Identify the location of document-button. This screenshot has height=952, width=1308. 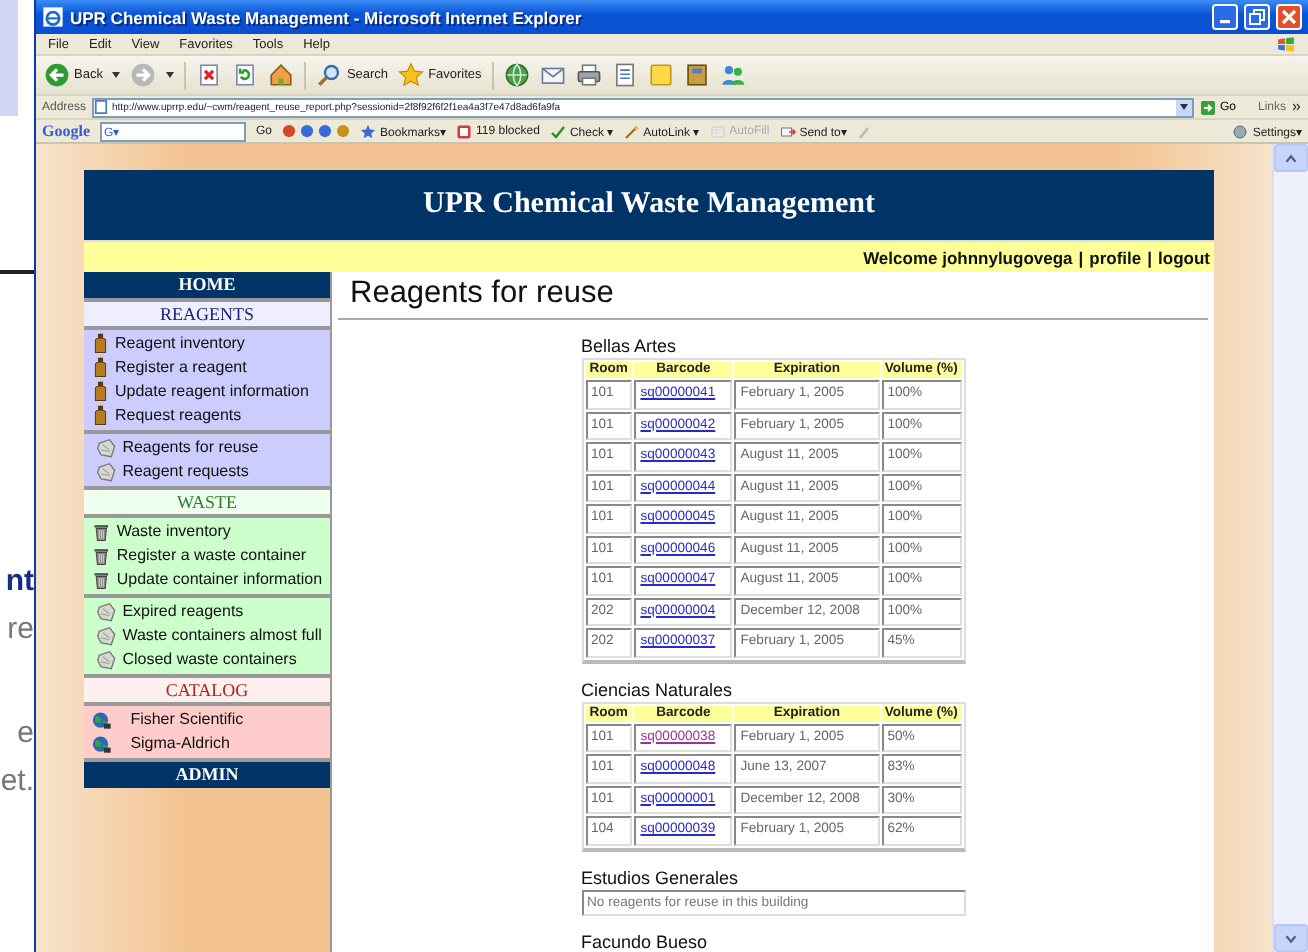
(624, 75).